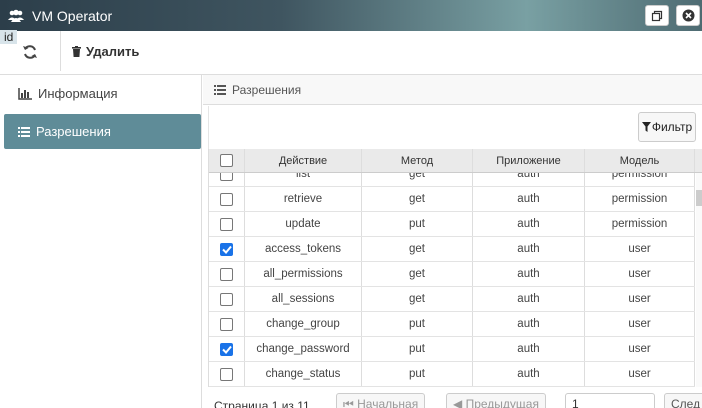 Image resolution: width=702 pixels, height=408 pixels. Describe the element at coordinates (303, 299) in the screenshot. I see `cell-action: all_sessions` at that location.